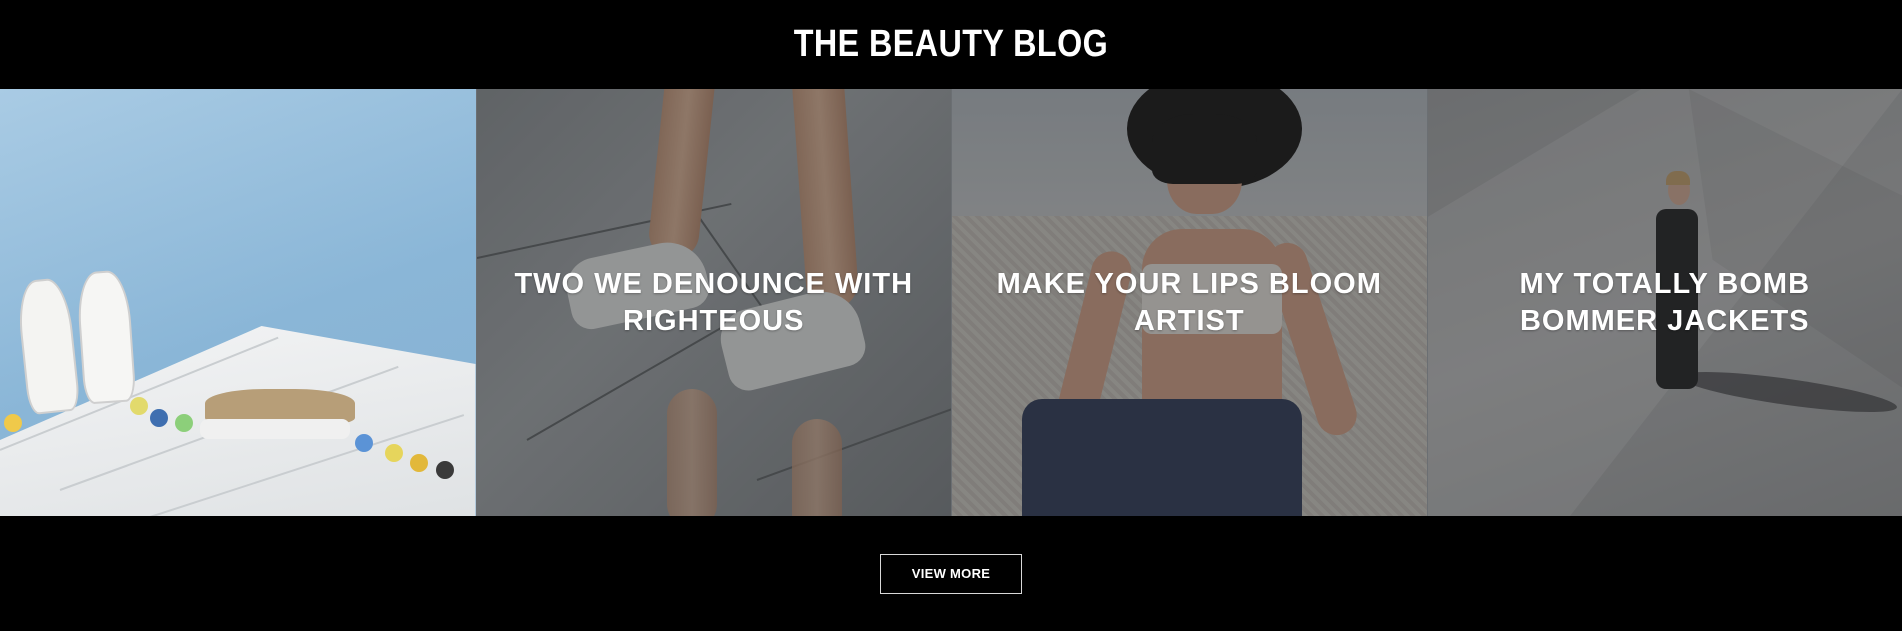  I want to click on blog-header: THE BEAUTY BLOG, so click(951, 44).